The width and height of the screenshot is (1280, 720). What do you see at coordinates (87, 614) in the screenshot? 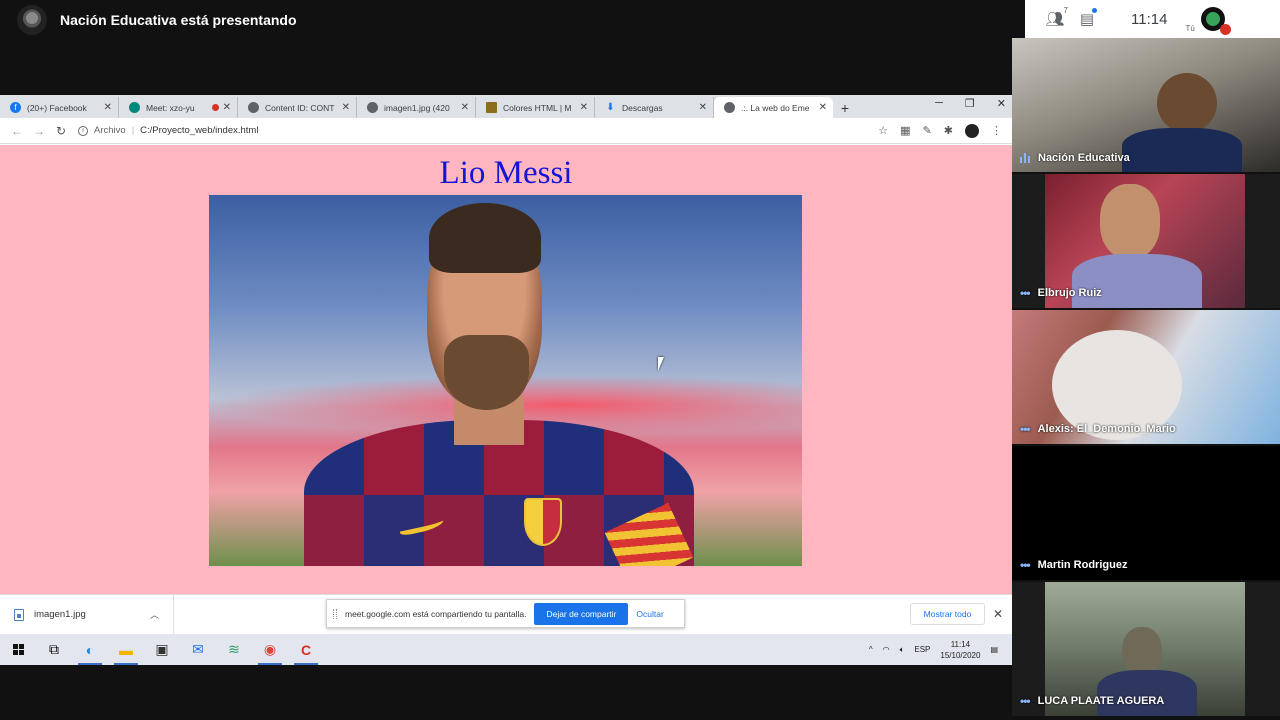
I see `download-item: imagen1.jpg ︿` at bounding box center [87, 614].